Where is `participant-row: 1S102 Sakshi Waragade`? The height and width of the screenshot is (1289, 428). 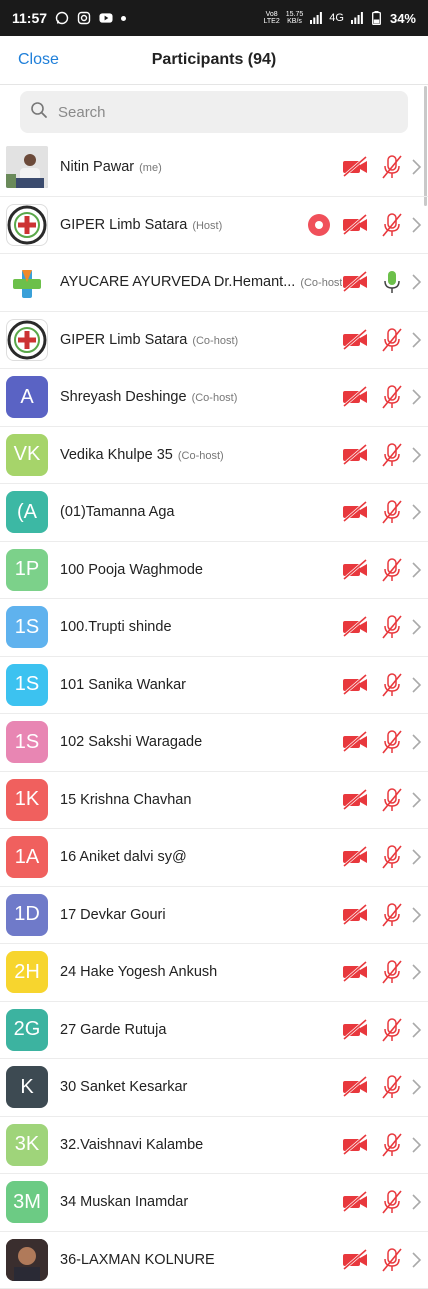 participant-row: 1S102 Sakshi Waragade is located at coordinates (214, 743).